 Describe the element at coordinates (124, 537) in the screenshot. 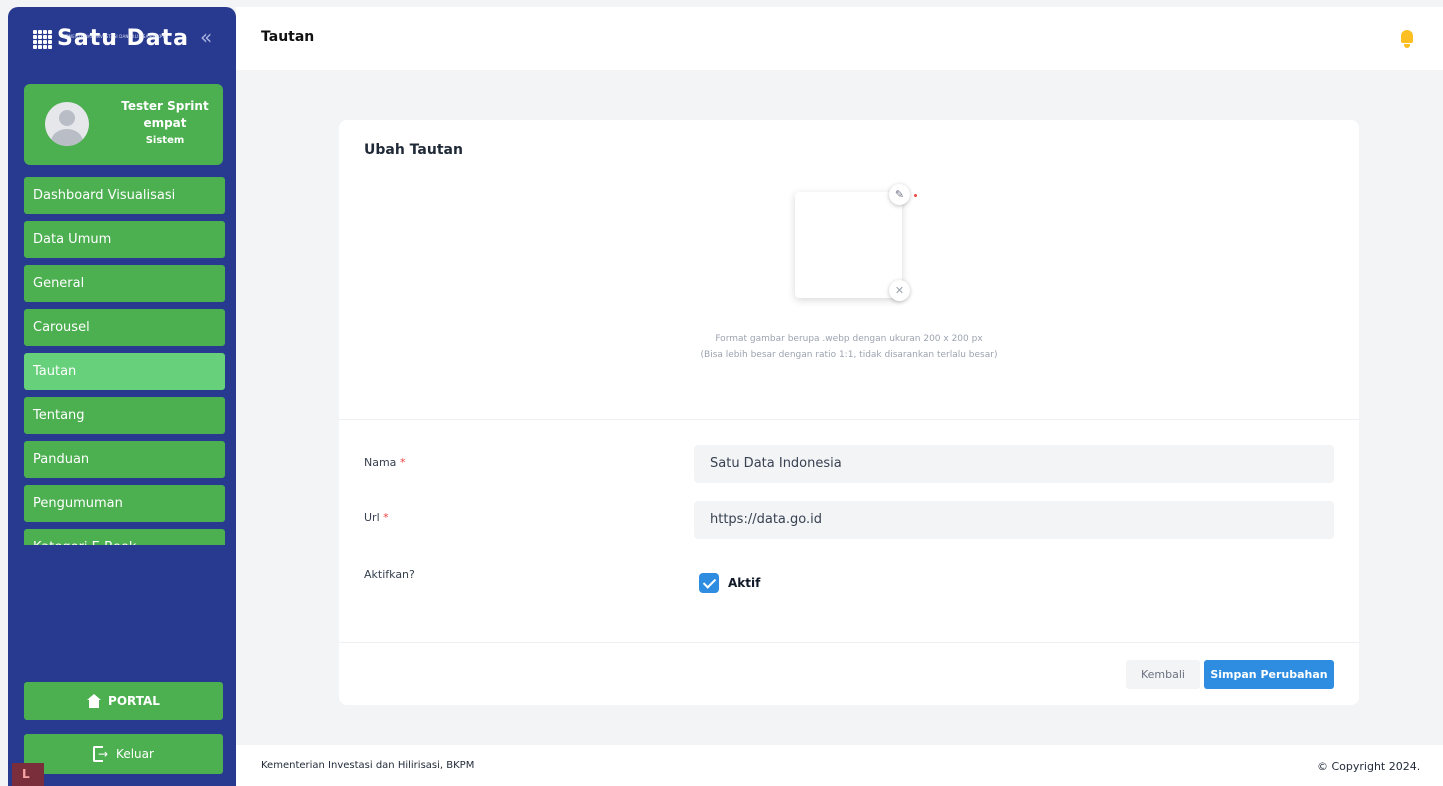

I see `sidebar-item-kategori-e-book: Kategori E-Book` at that location.